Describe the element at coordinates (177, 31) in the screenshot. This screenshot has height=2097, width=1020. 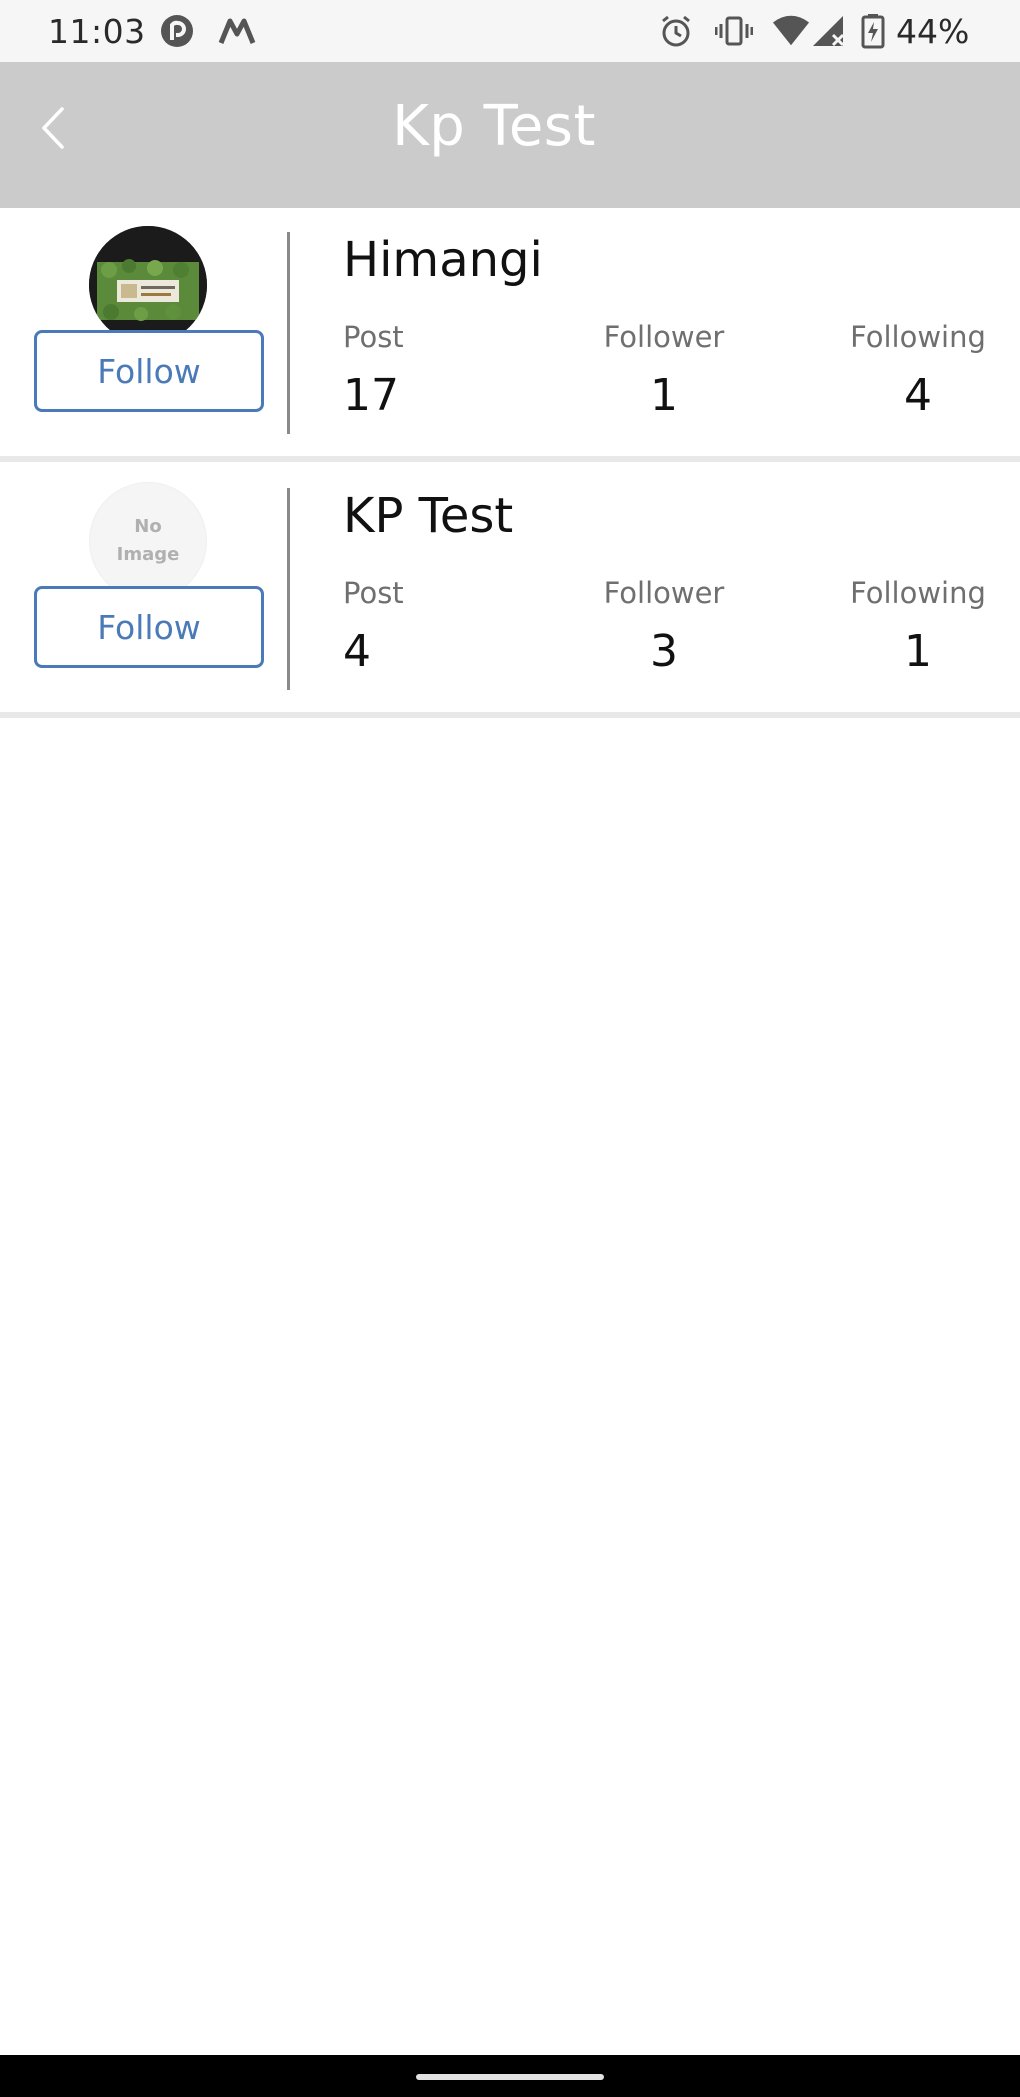
I see `pocket-casts-icon` at that location.